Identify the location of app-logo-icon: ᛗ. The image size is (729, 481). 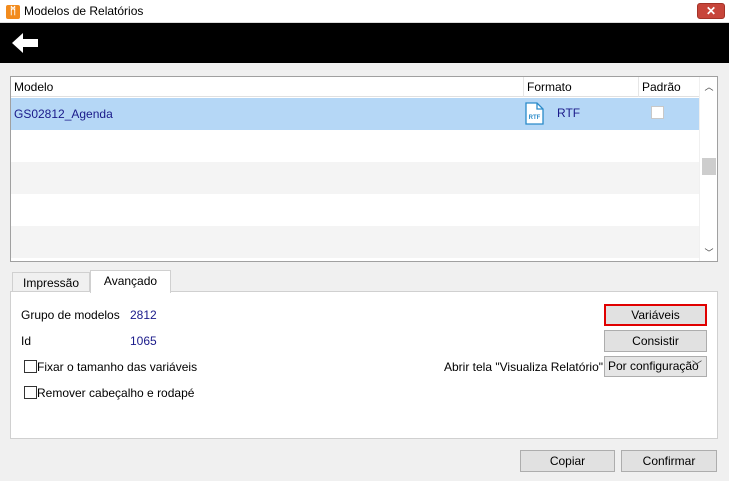
(13, 12).